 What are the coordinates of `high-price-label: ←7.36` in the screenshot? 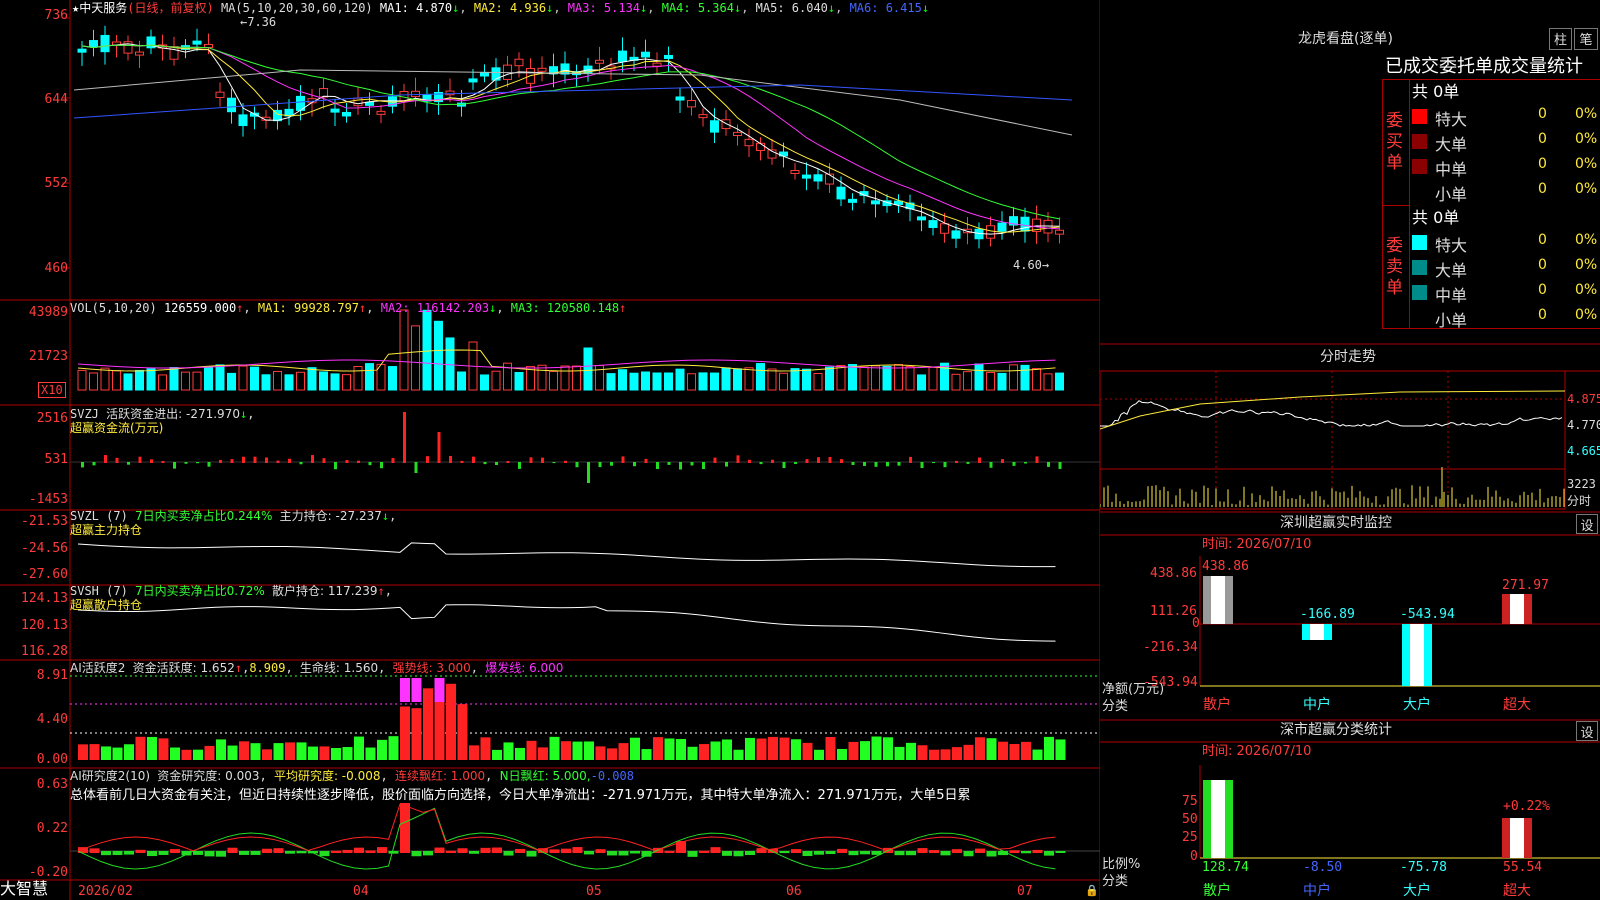 It's located at (258, 22).